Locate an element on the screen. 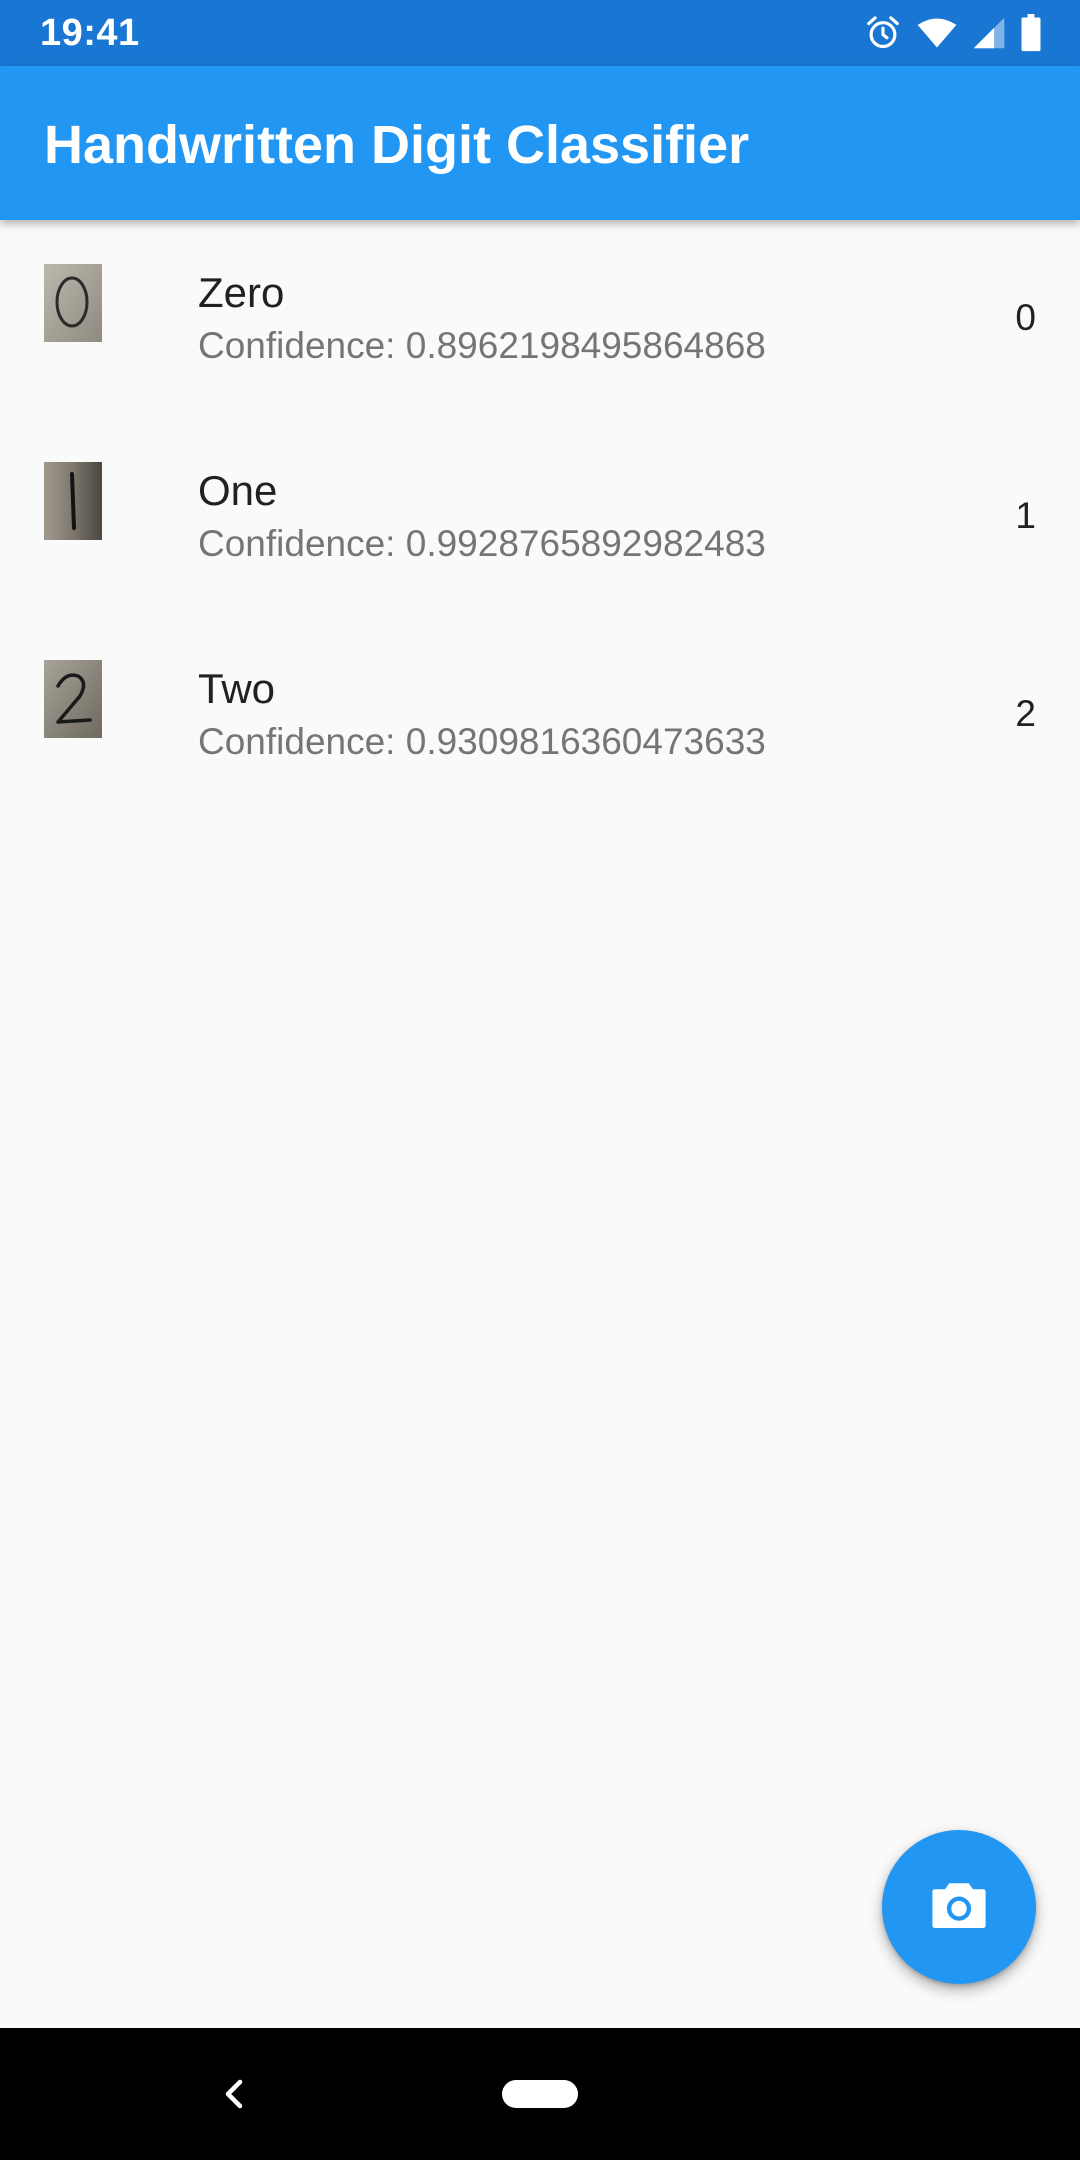  navigation-bar is located at coordinates (540, 2094).